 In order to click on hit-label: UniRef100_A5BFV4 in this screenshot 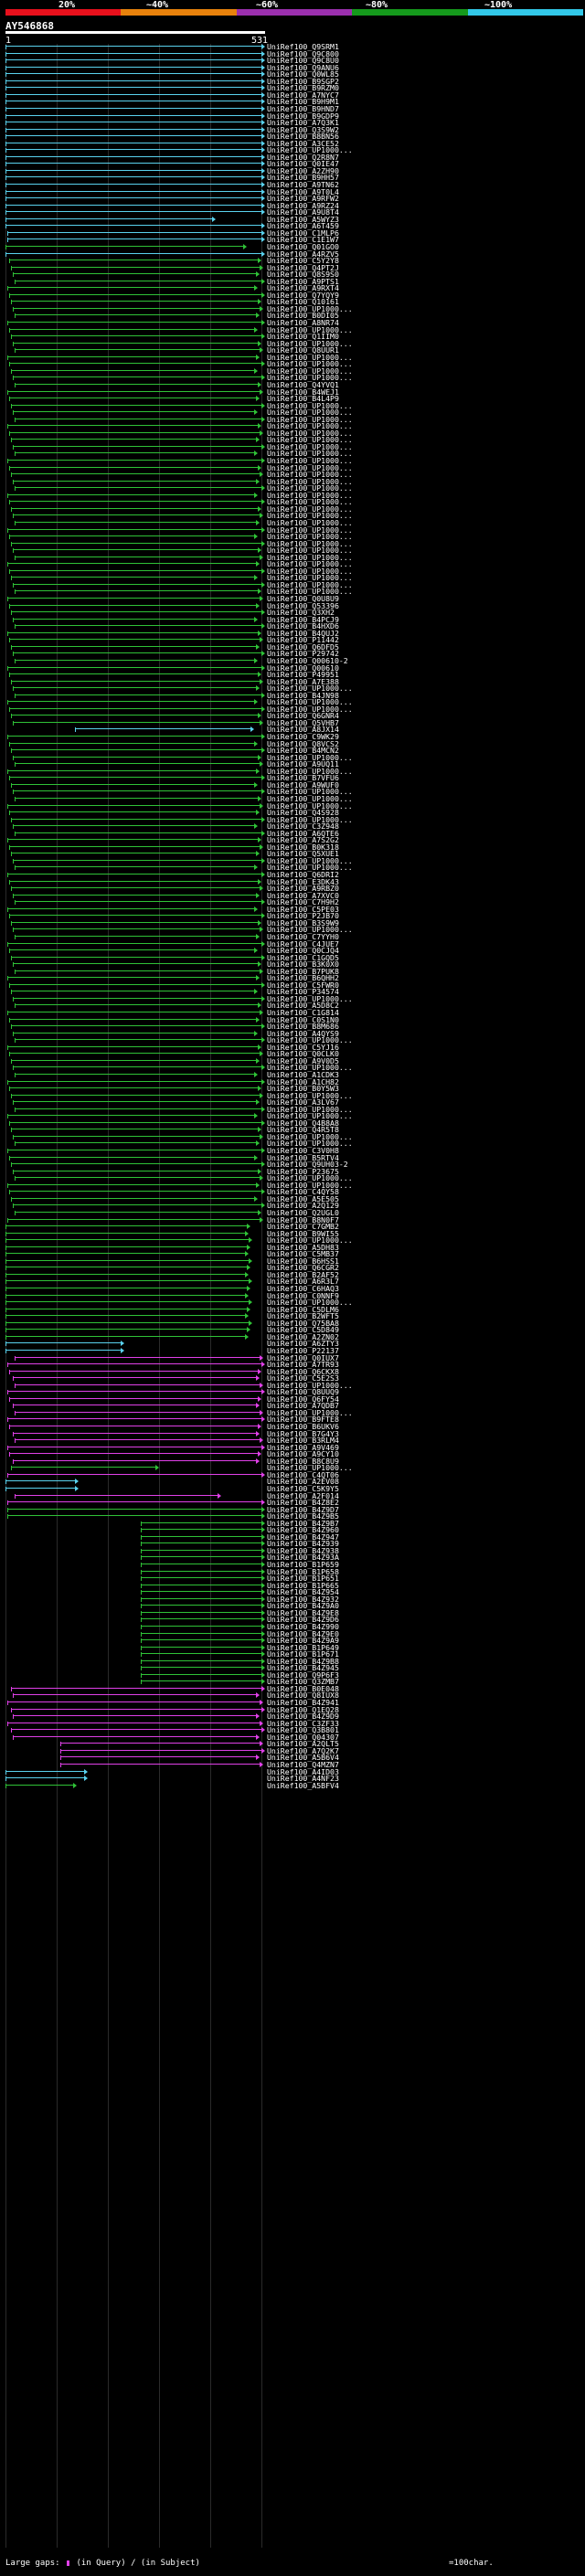, I will do `click(303, 1785)`.